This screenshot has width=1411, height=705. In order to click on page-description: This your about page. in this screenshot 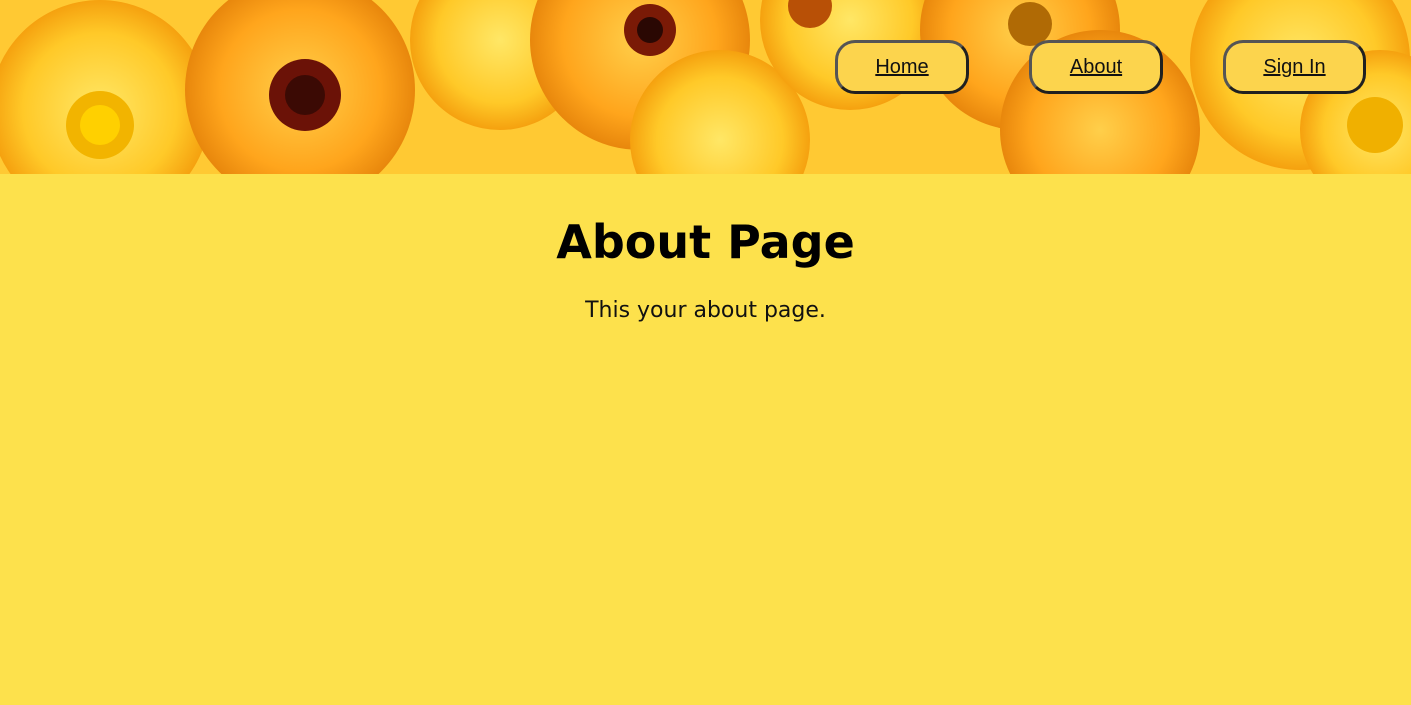, I will do `click(705, 310)`.